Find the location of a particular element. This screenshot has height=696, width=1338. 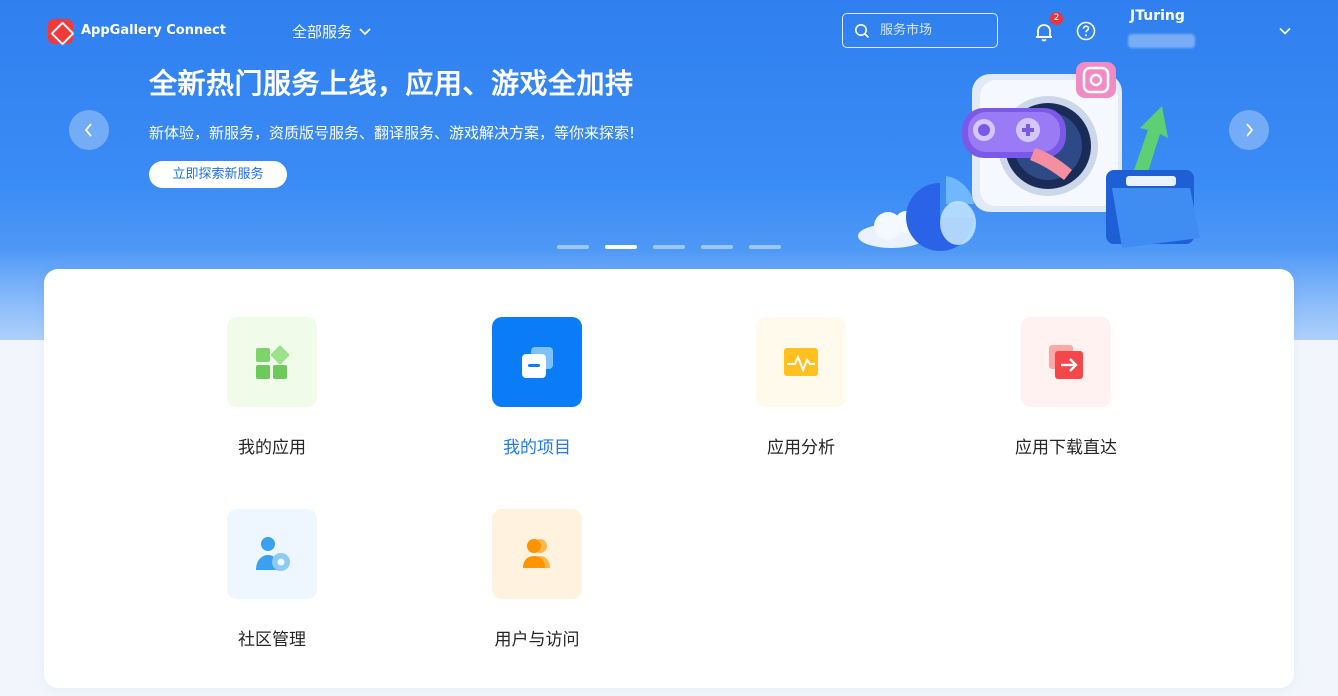

grid-apps-icon is located at coordinates (273, 362).